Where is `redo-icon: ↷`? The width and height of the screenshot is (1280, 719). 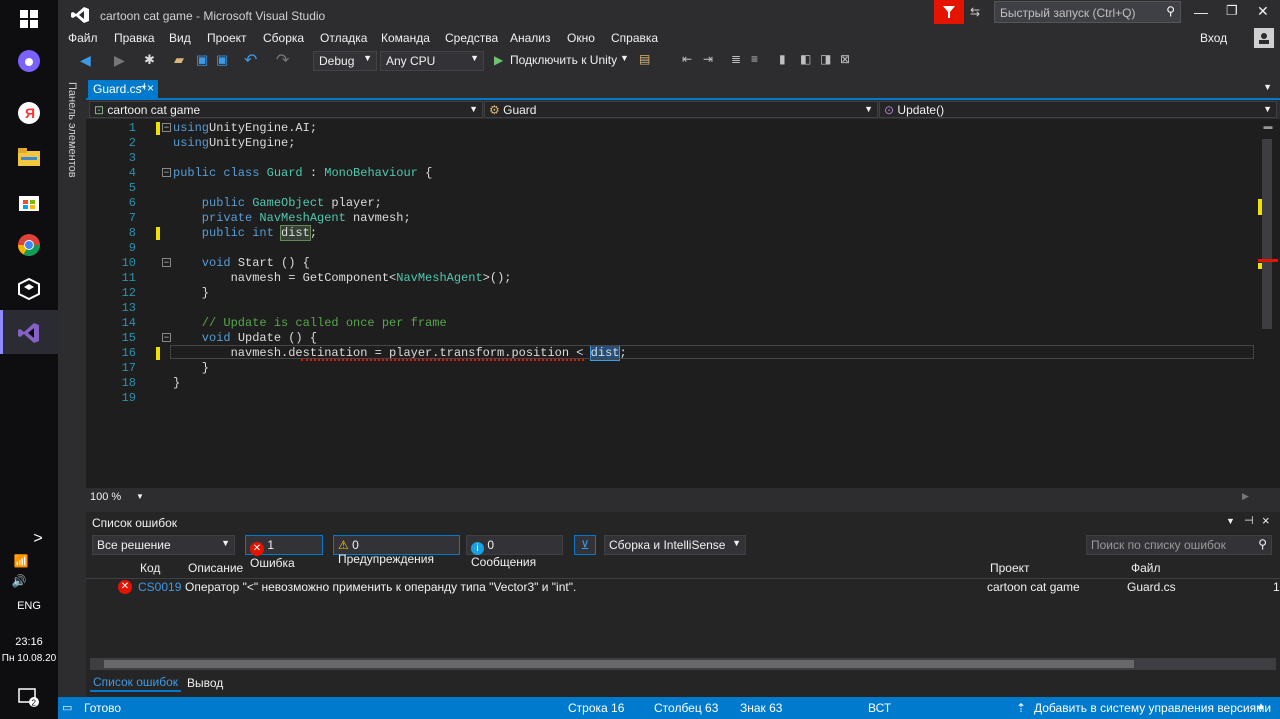
redo-icon: ↷ is located at coordinates (282, 60).